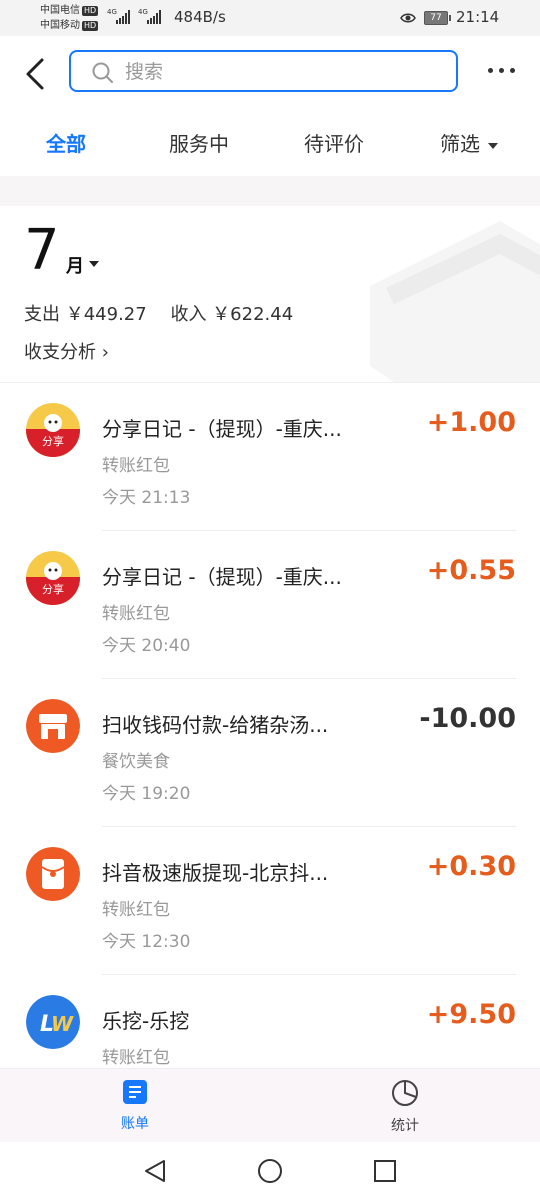  What do you see at coordinates (471, 570) in the screenshot?
I see `transaction-amount: +0.55` at bounding box center [471, 570].